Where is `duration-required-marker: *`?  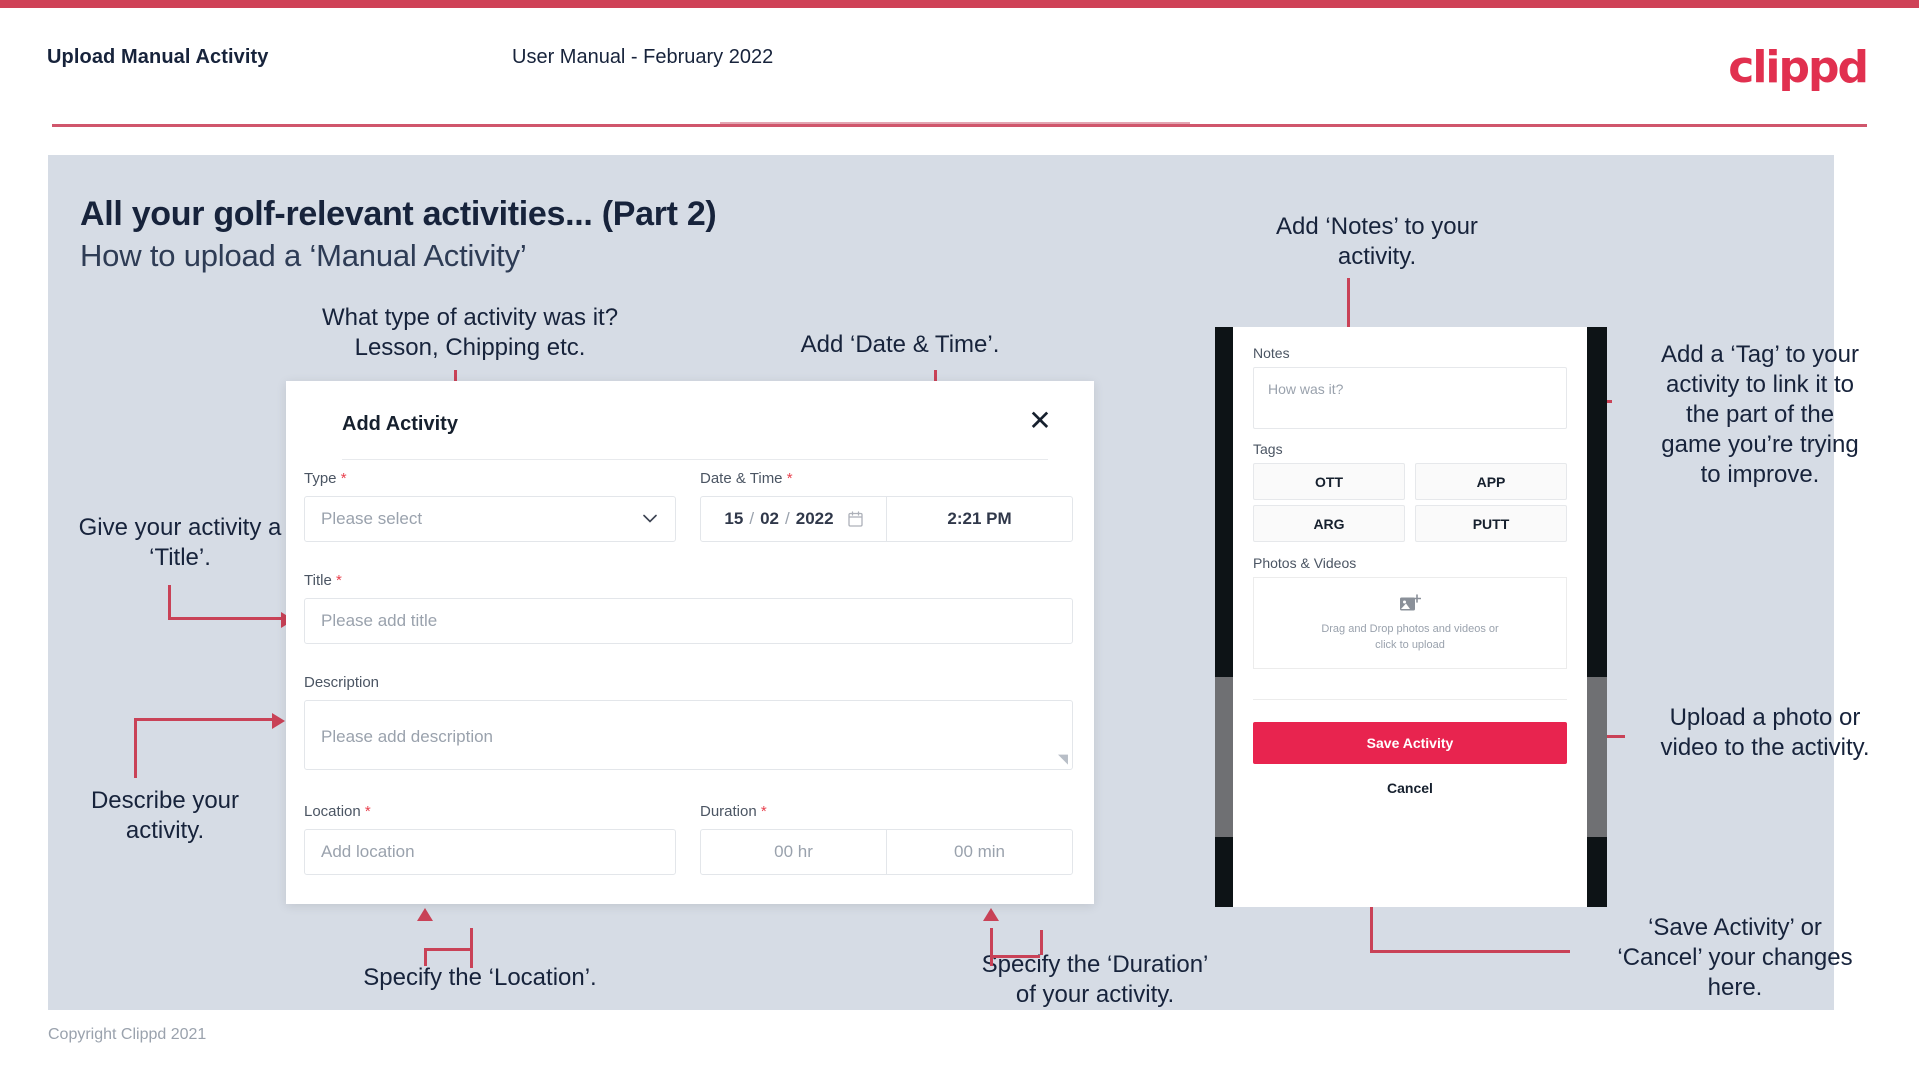
duration-required-marker: * is located at coordinates (763, 811).